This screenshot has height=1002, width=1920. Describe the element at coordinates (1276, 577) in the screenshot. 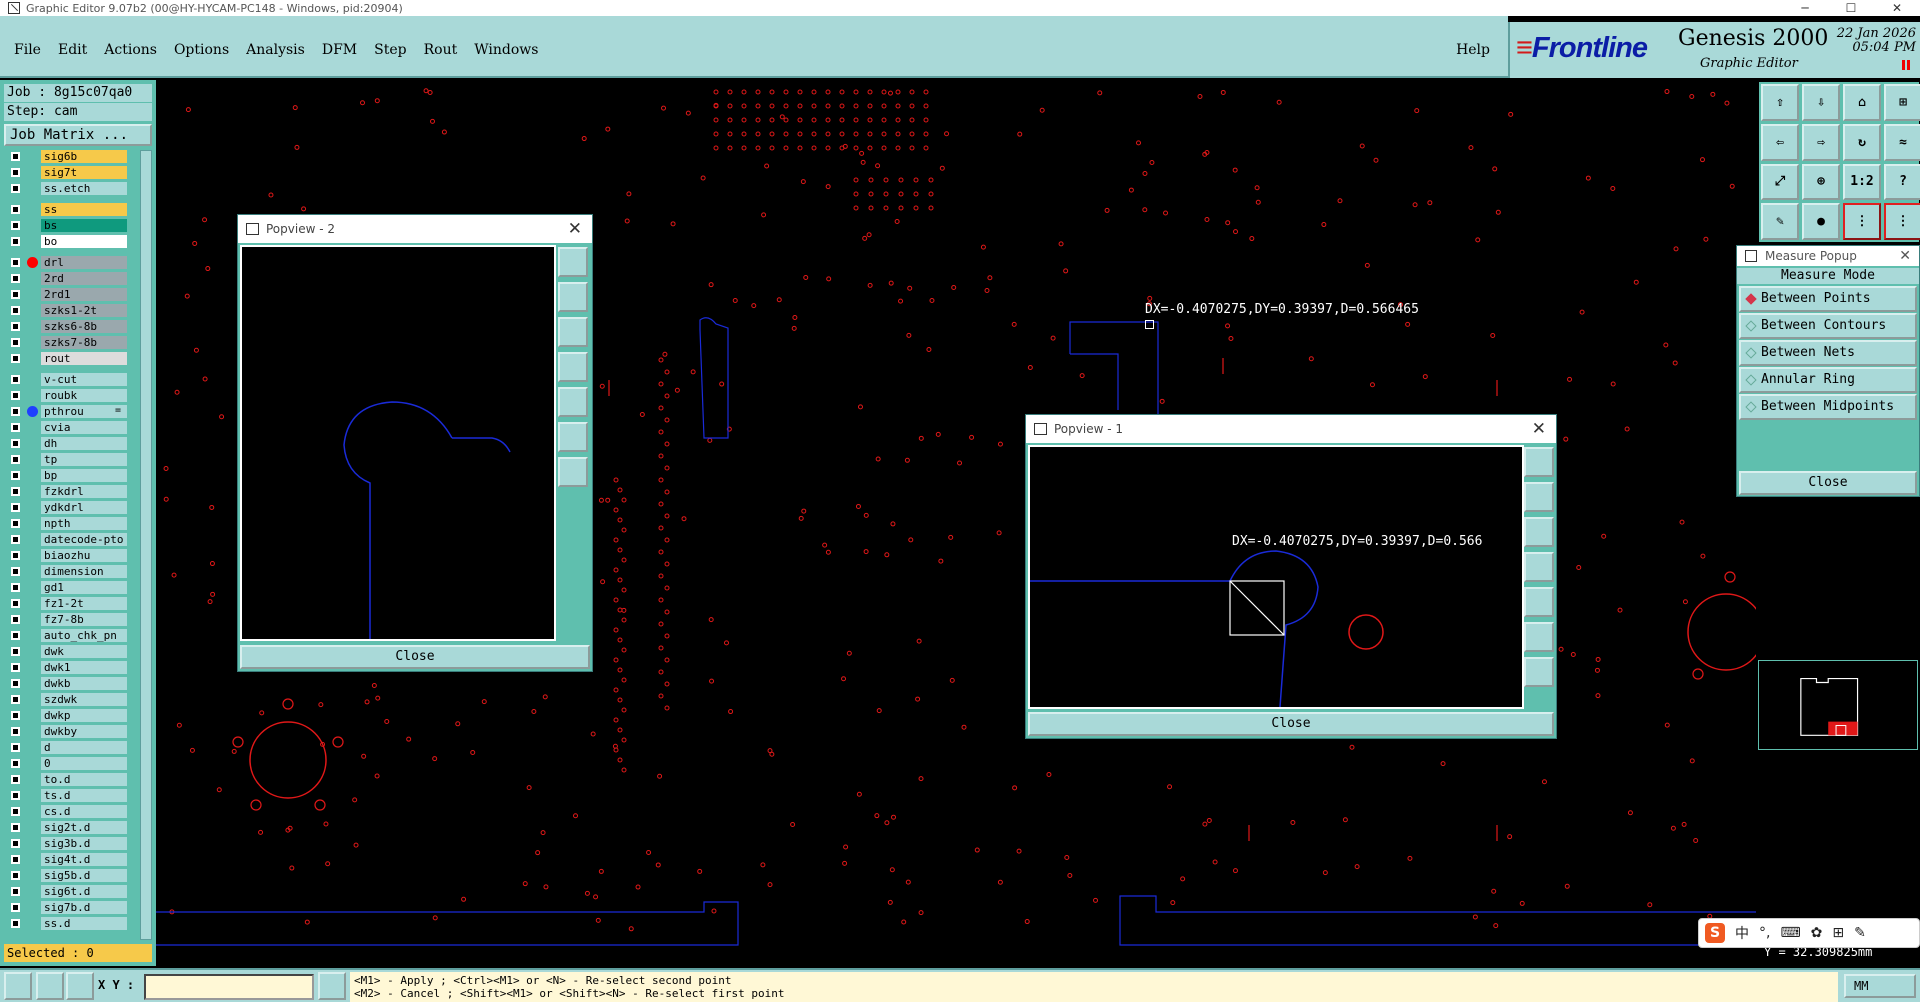

I see `popview-1-canvas: DX=-0.4070275,DY=0.39397,D=0.566` at that location.